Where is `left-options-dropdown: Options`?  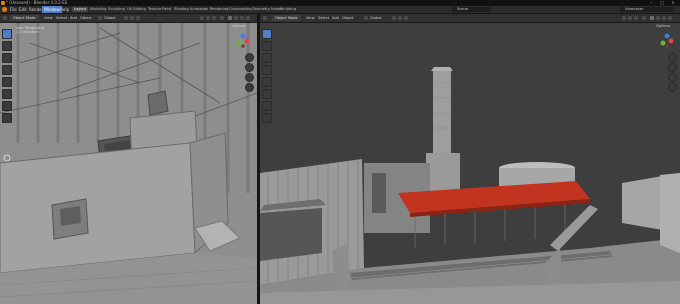
left-options-dropdown: Options is located at coordinates (239, 26).